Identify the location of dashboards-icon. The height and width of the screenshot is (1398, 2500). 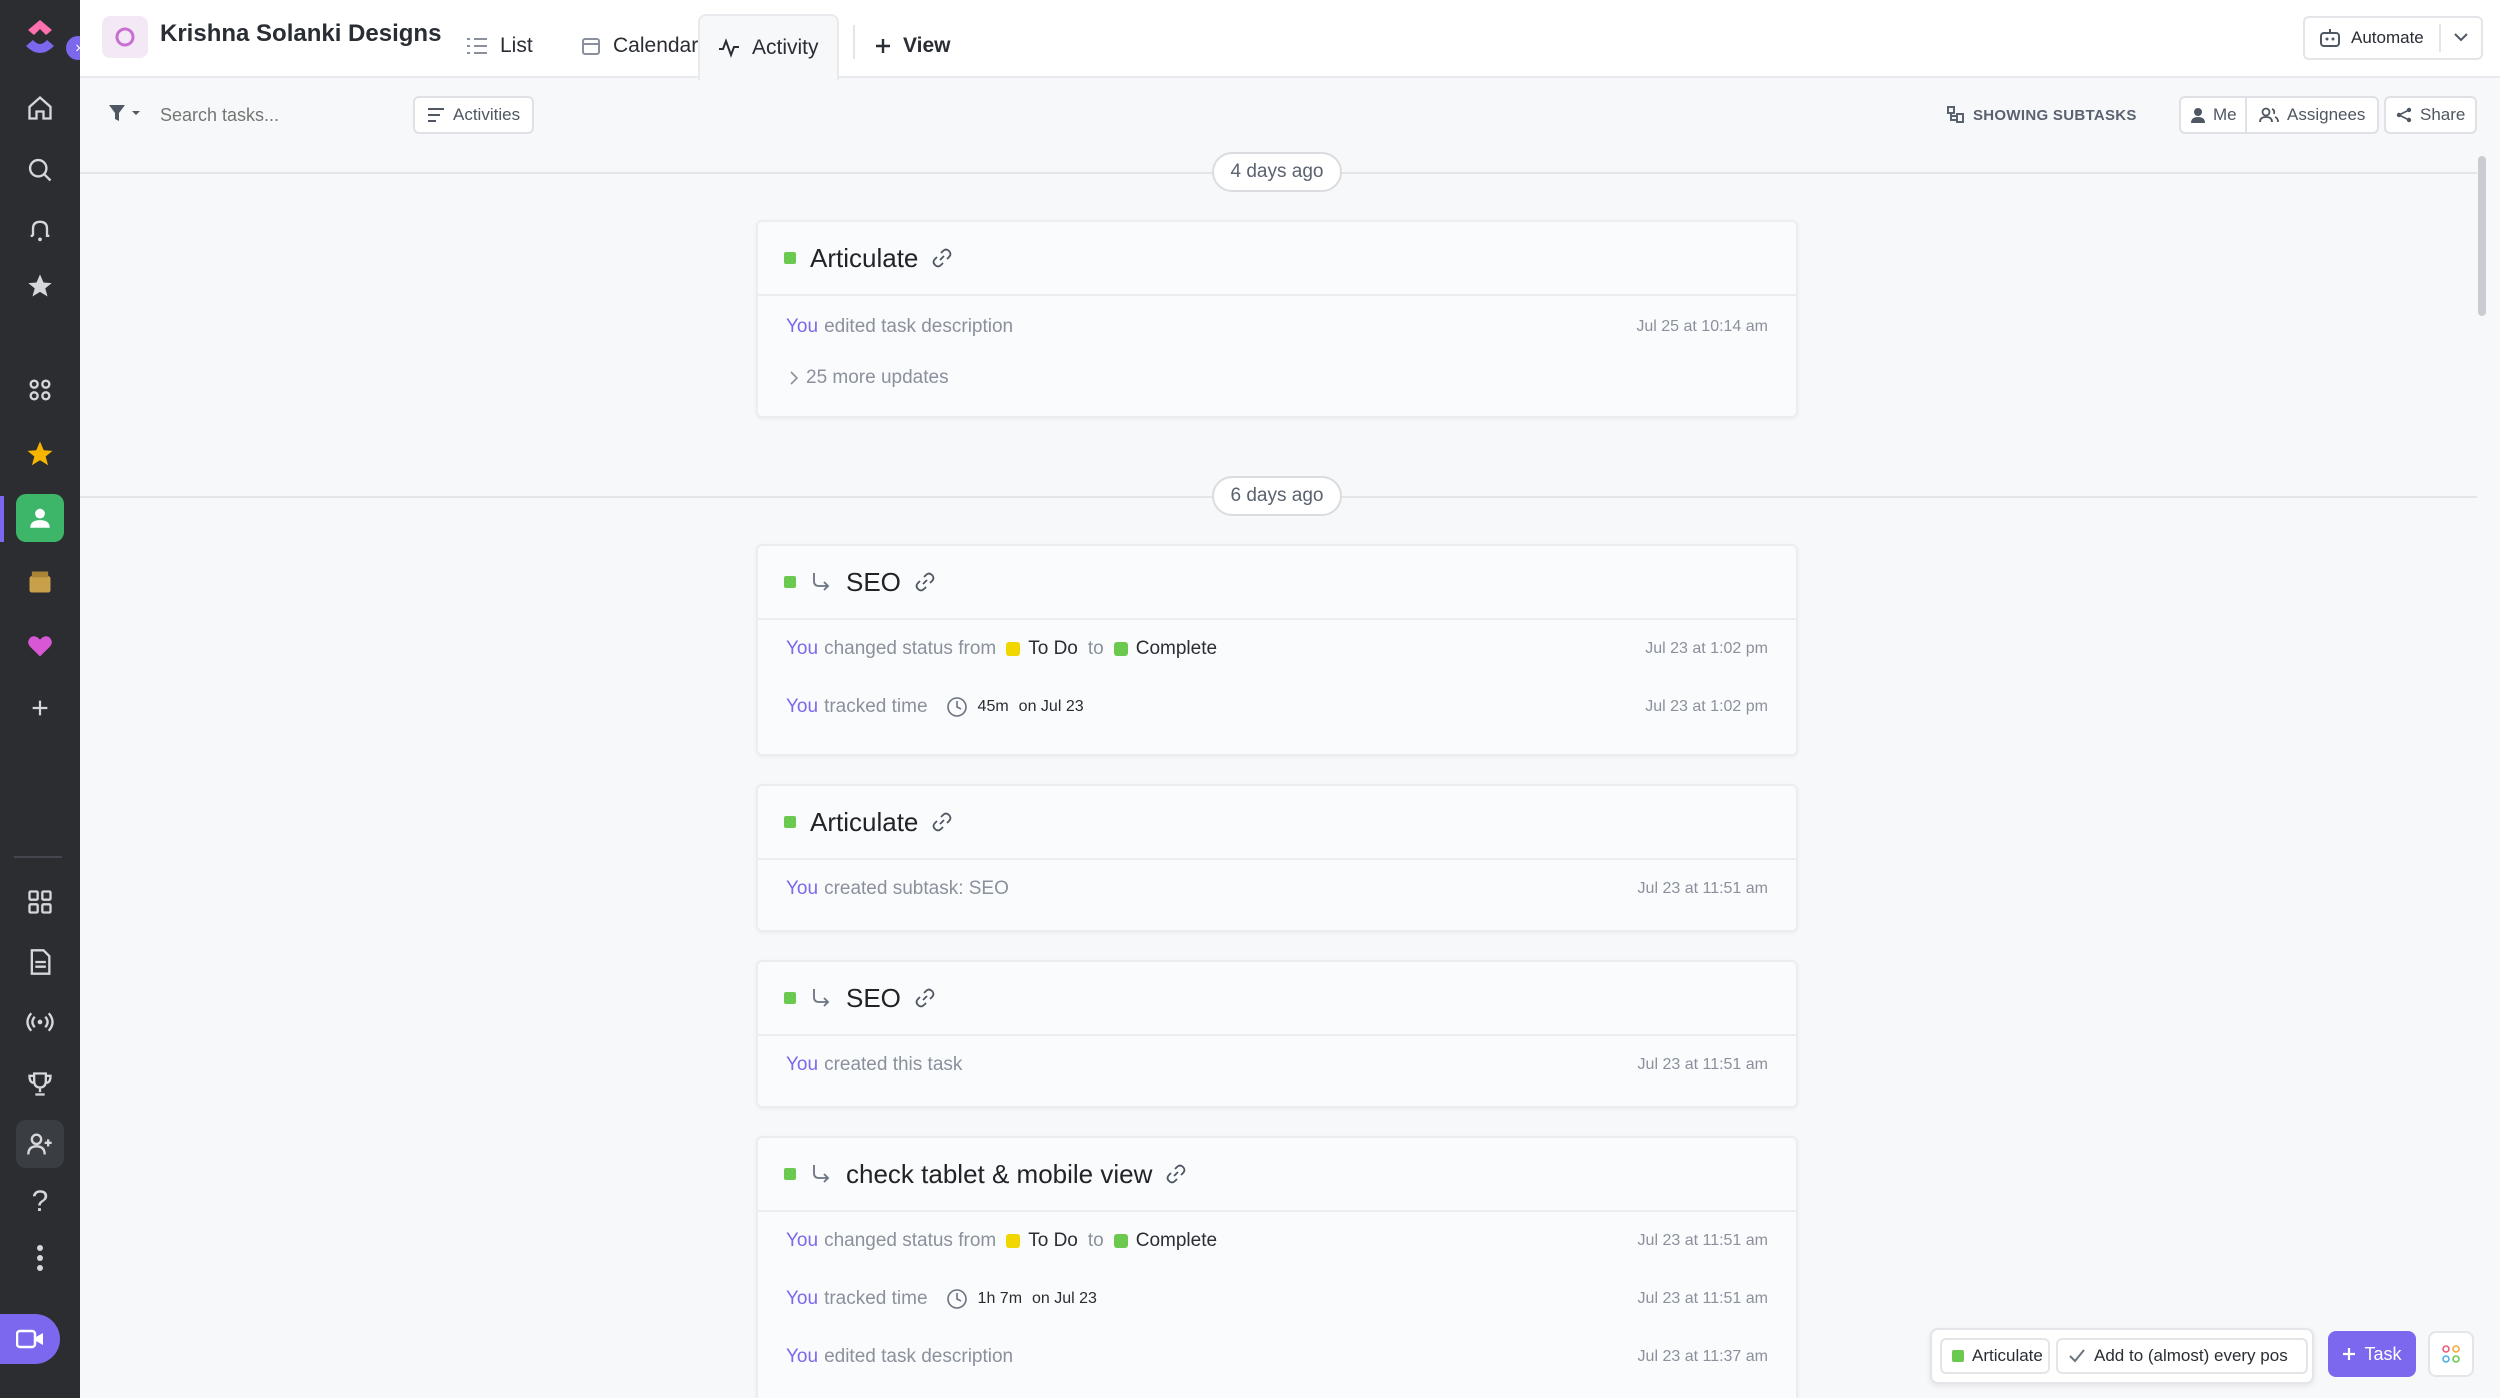
(40, 902).